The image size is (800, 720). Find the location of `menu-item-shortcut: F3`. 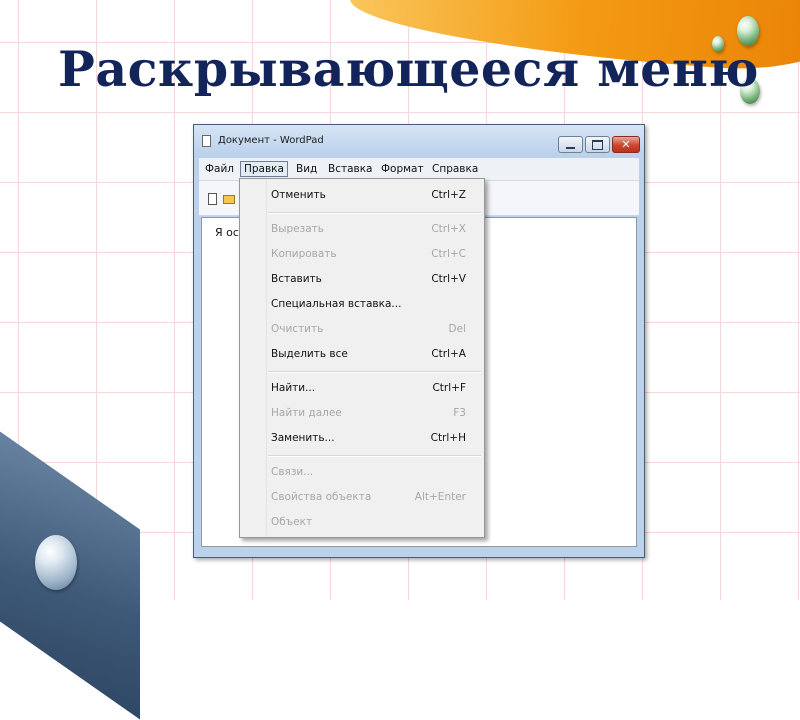

menu-item-shortcut: F3 is located at coordinates (459, 413).